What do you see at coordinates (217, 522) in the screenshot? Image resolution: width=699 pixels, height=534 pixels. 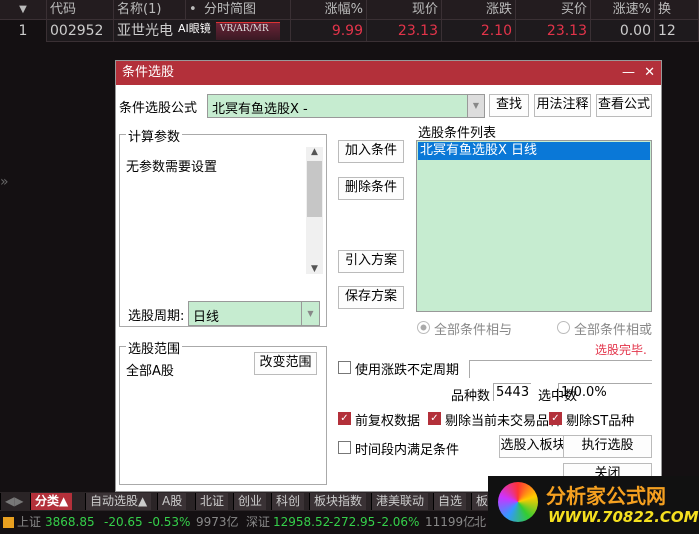 I see `sh-amount: 9973亿` at bounding box center [217, 522].